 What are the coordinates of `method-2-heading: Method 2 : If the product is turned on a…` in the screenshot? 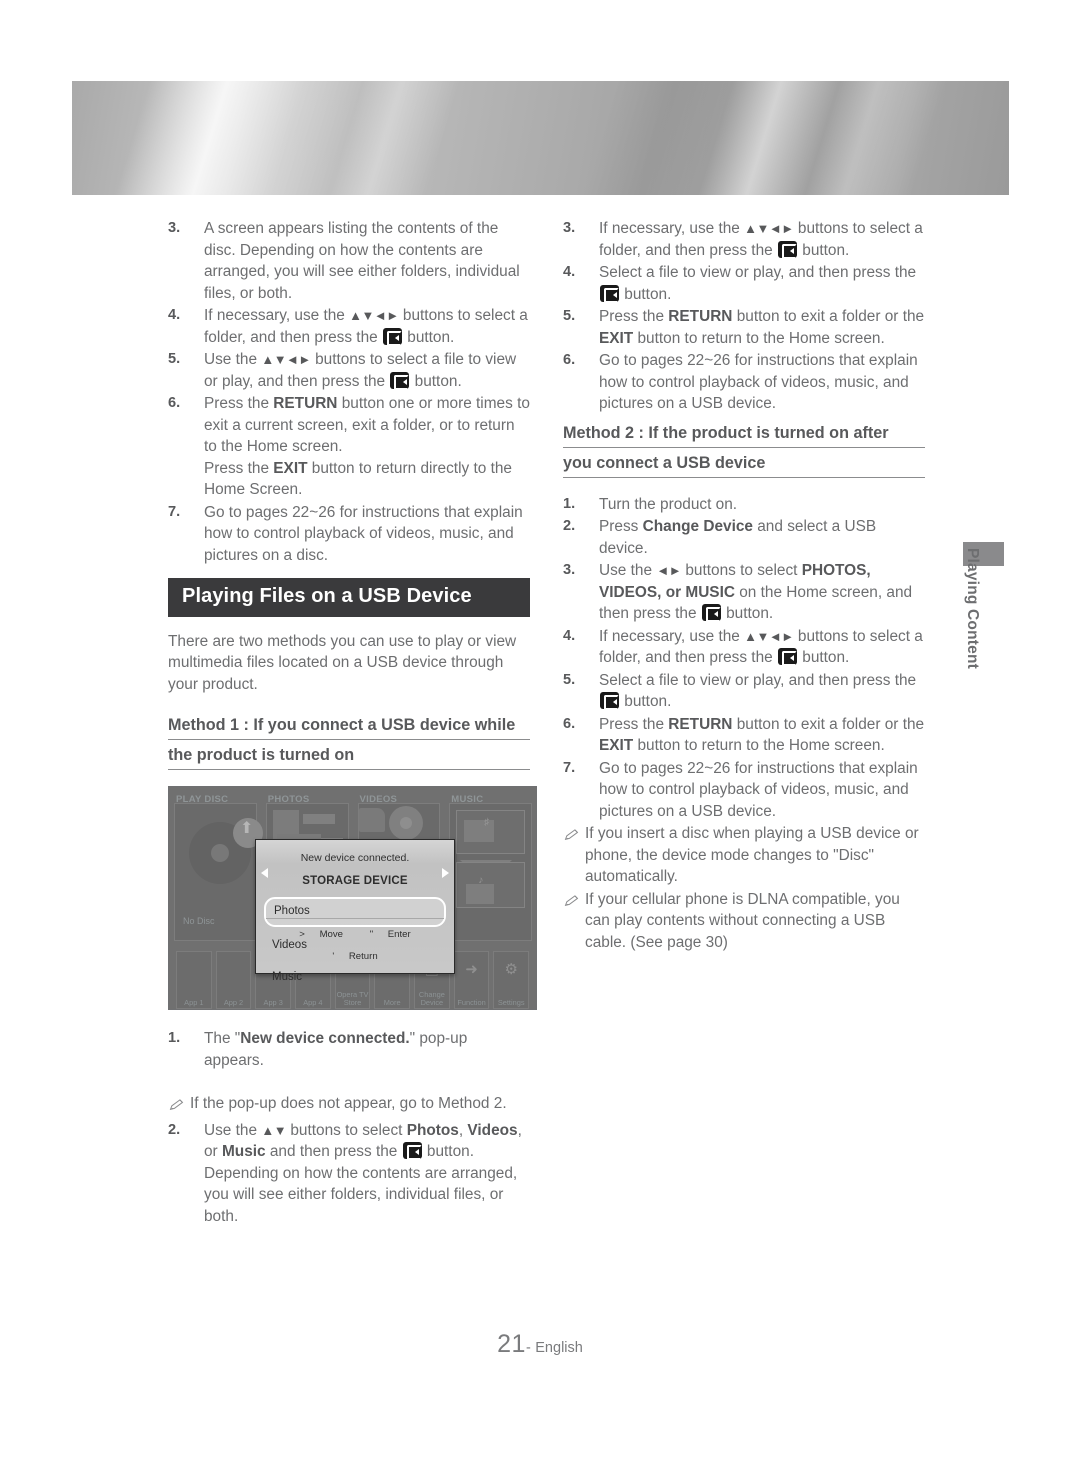 It's located at (744, 450).